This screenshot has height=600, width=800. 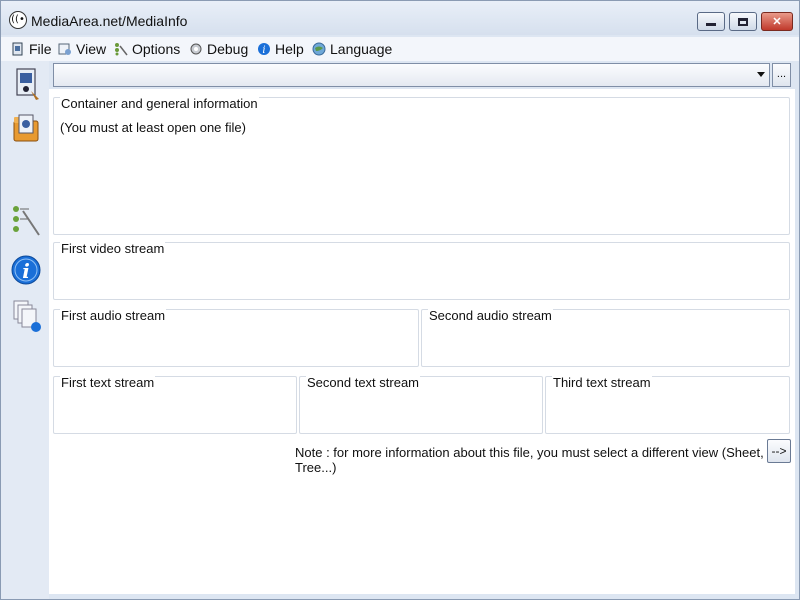 I want to click on close-button: ✕, so click(x=777, y=21).